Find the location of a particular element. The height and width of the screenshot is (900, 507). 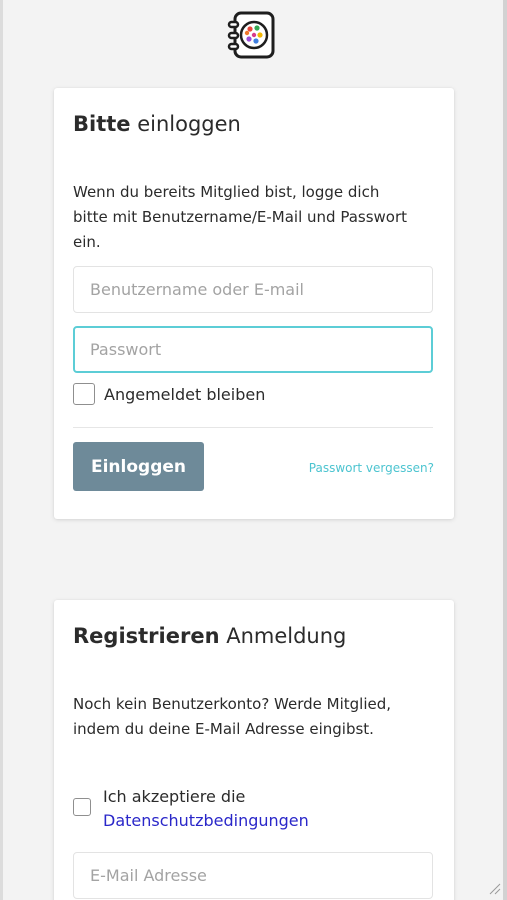

resize-grip-icon is located at coordinates (494, 887).